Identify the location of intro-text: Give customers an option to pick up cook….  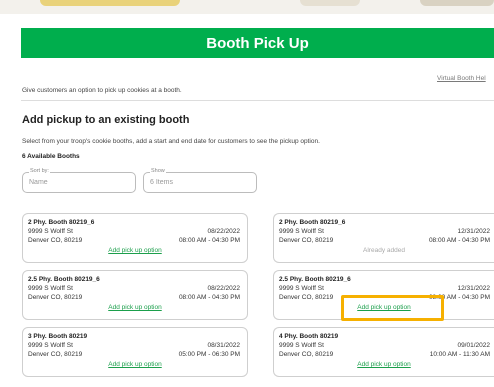
(102, 90).